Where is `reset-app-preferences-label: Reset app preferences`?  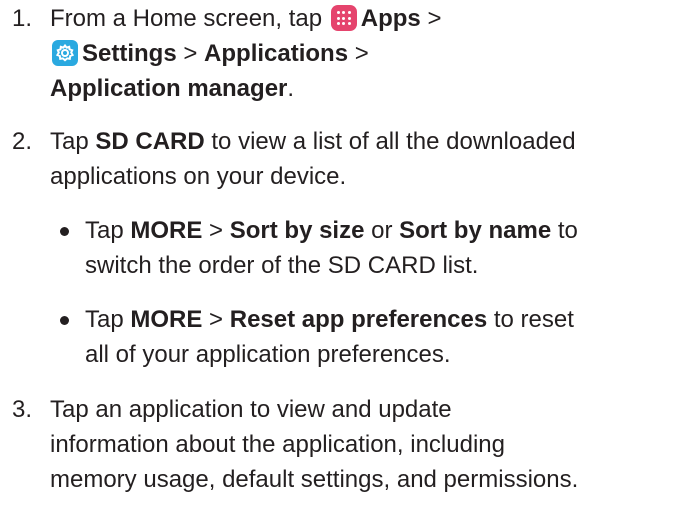
reset-app-preferences-label: Reset app preferences is located at coordinates (358, 319).